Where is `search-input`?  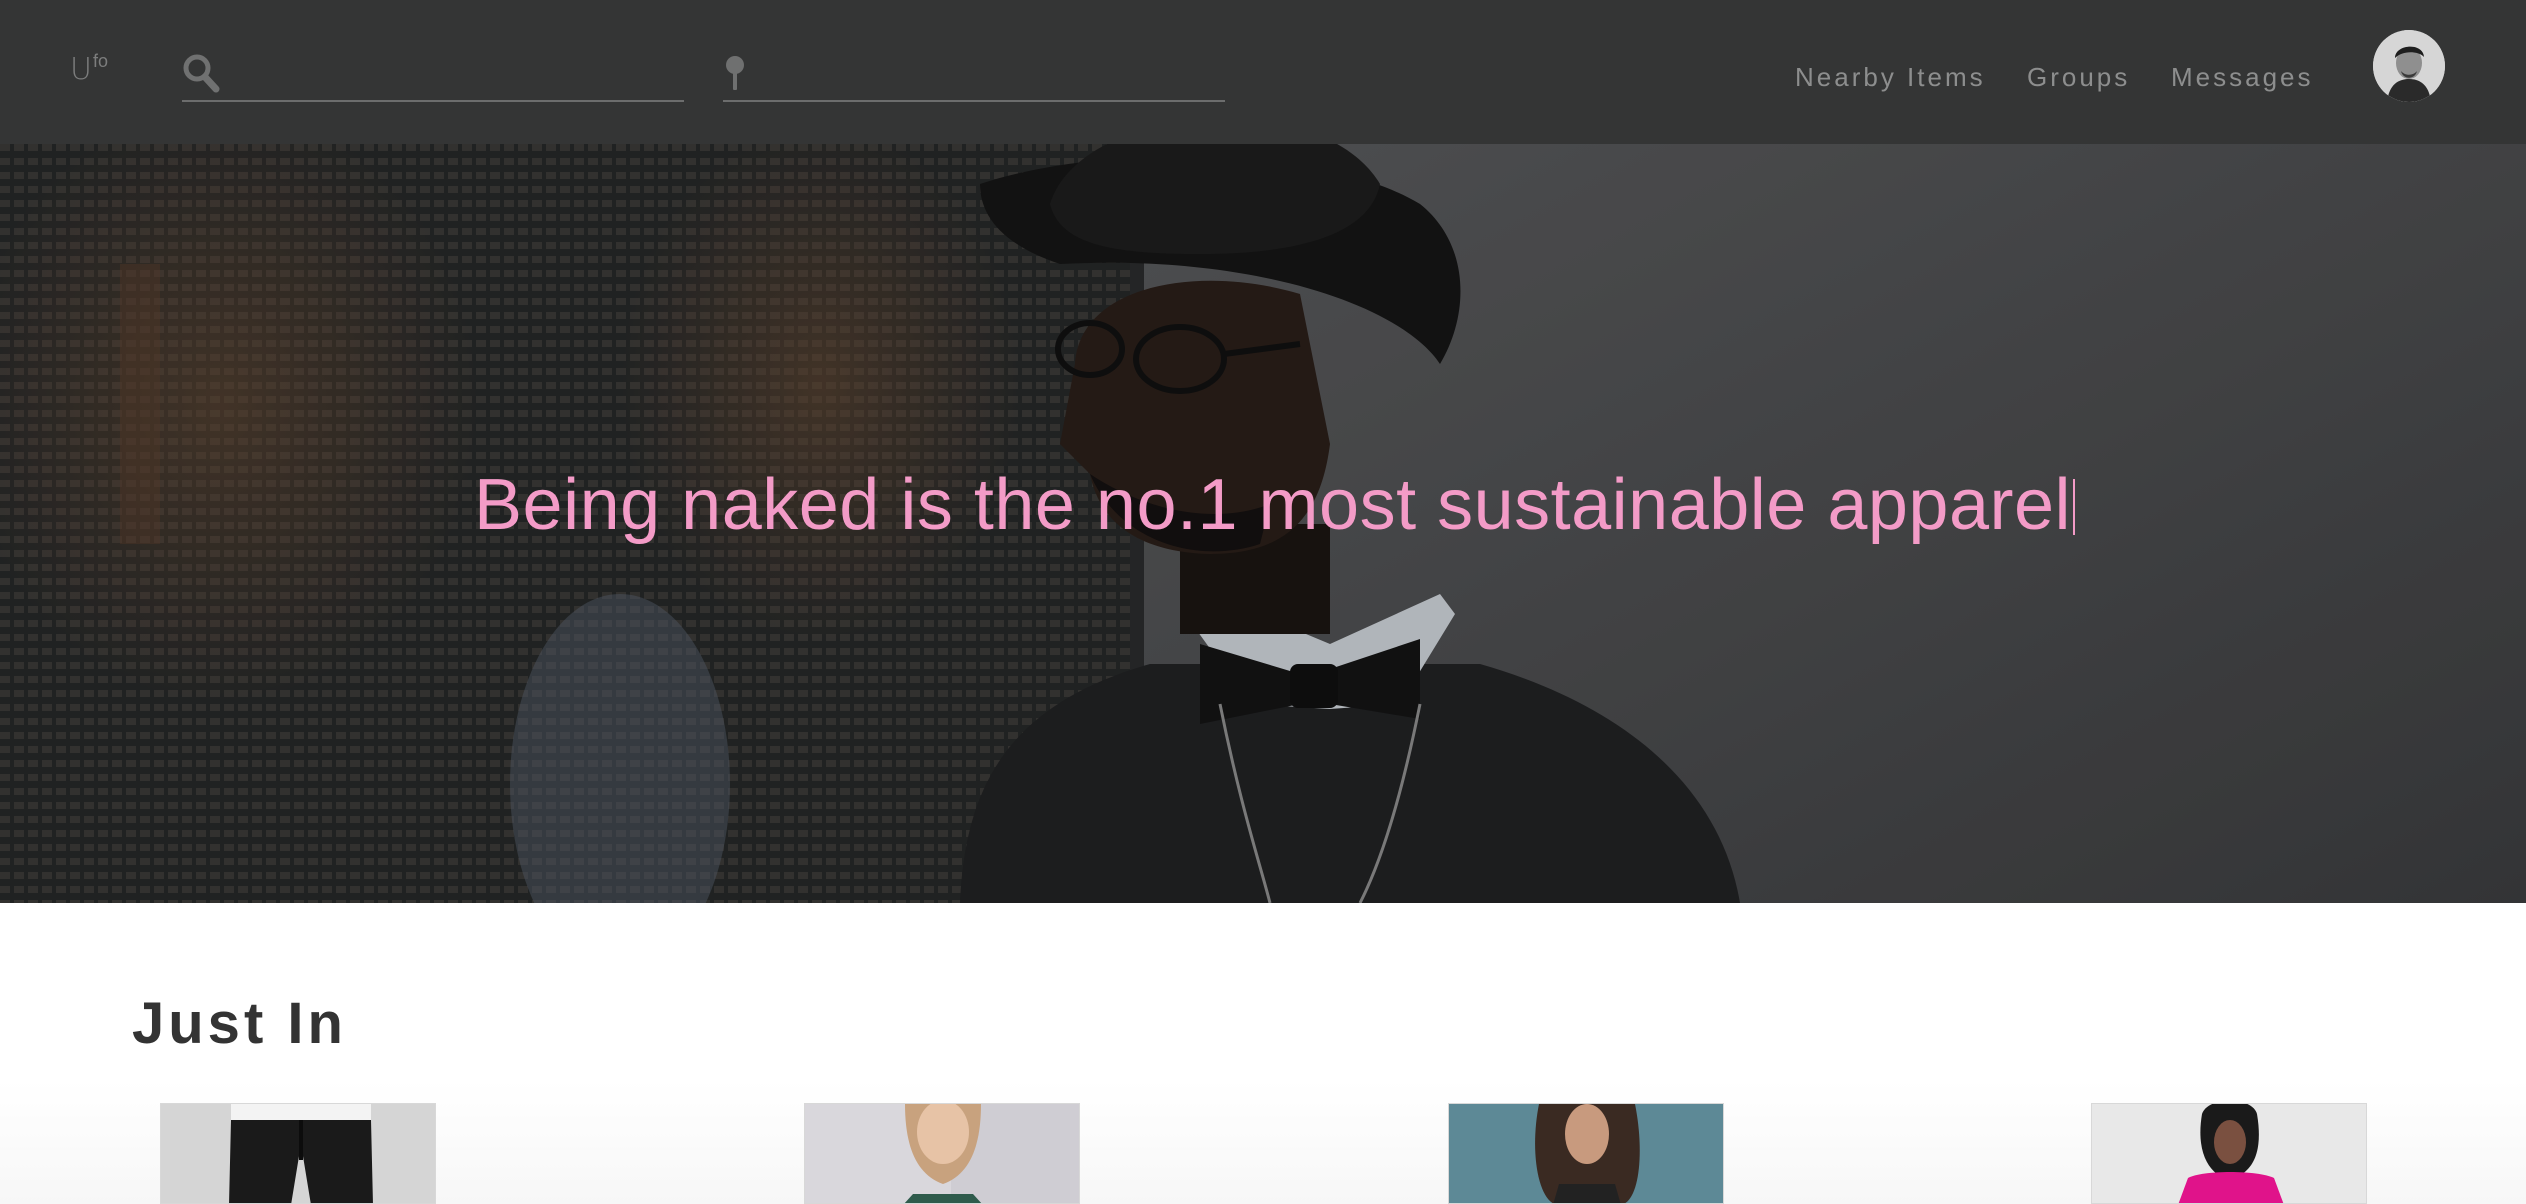 search-input is located at coordinates (452, 74).